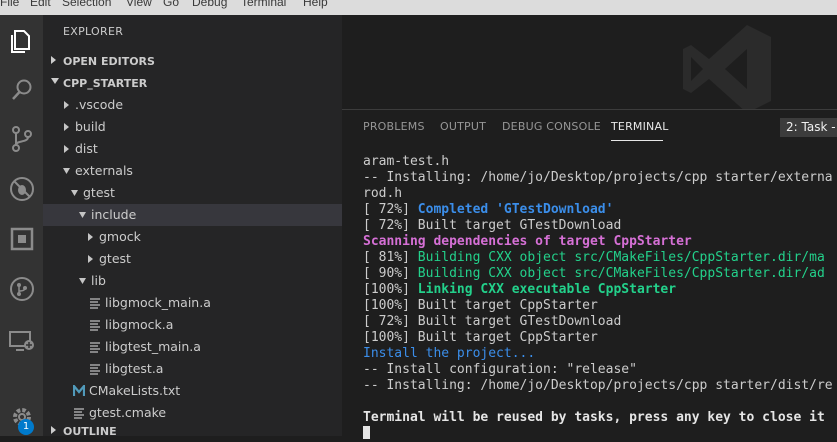 Image resolution: width=837 pixels, height=442 pixels. I want to click on terminal-cursor-line, so click(598, 434).